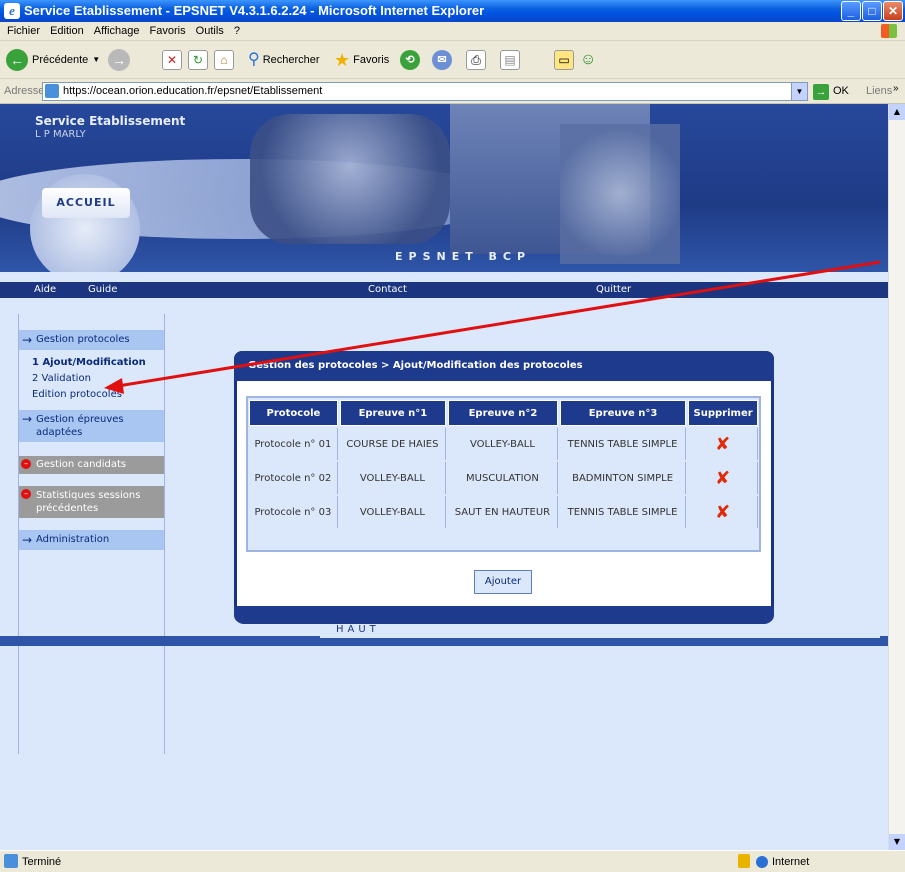 This screenshot has height=872, width=905. Describe the element at coordinates (744, 861) in the screenshot. I see `lock-icon` at that location.